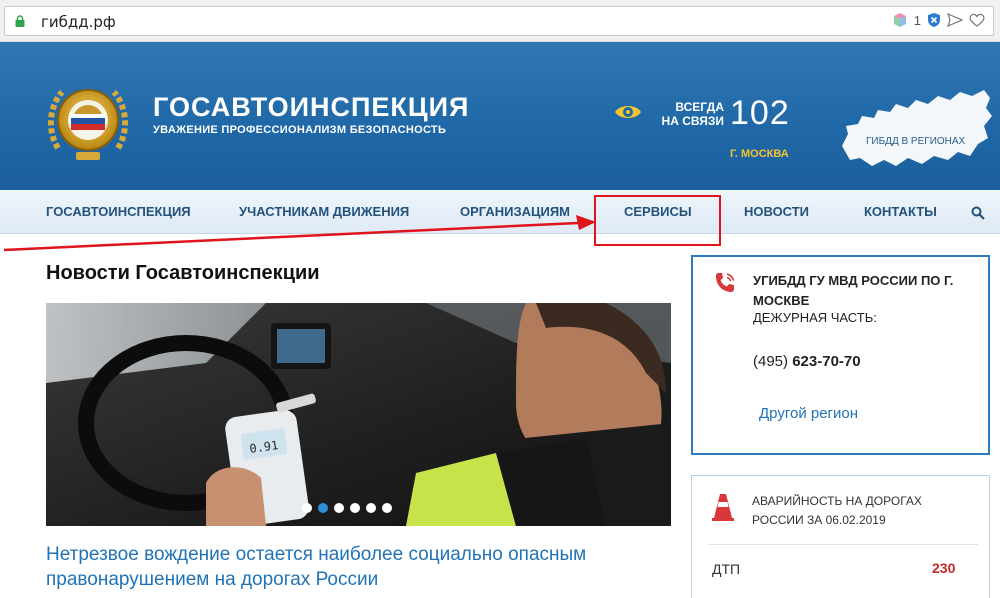 This screenshot has height=598, width=1000. What do you see at coordinates (725, 282) in the screenshot?
I see `phone-icon` at bounding box center [725, 282].